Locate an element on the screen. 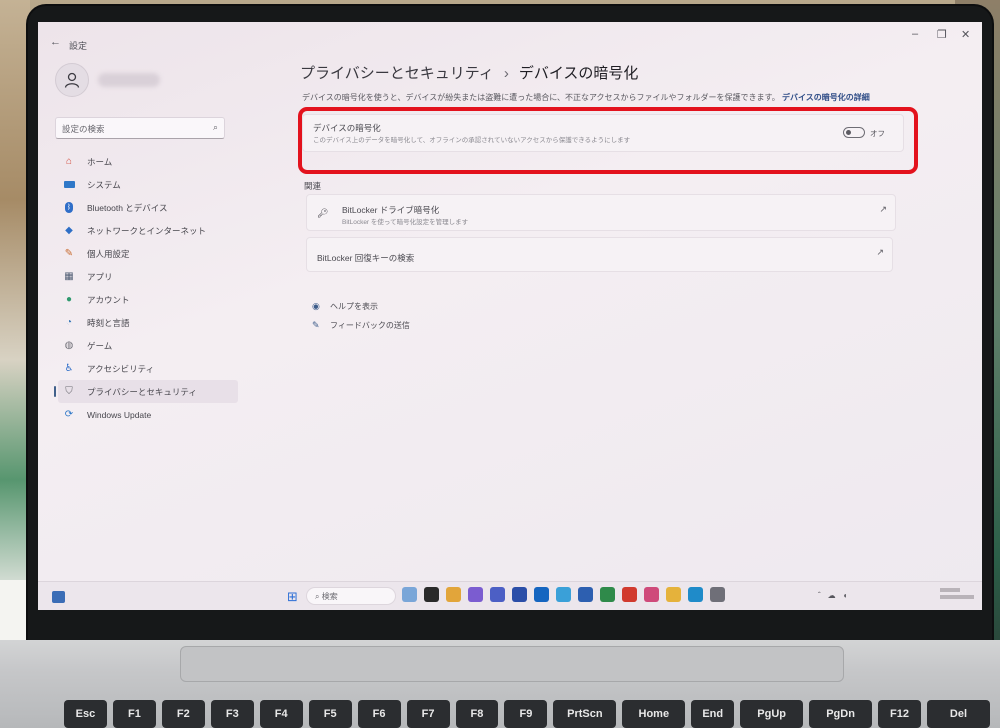 The image size is (1000, 728). key: F8 is located at coordinates (477, 714).